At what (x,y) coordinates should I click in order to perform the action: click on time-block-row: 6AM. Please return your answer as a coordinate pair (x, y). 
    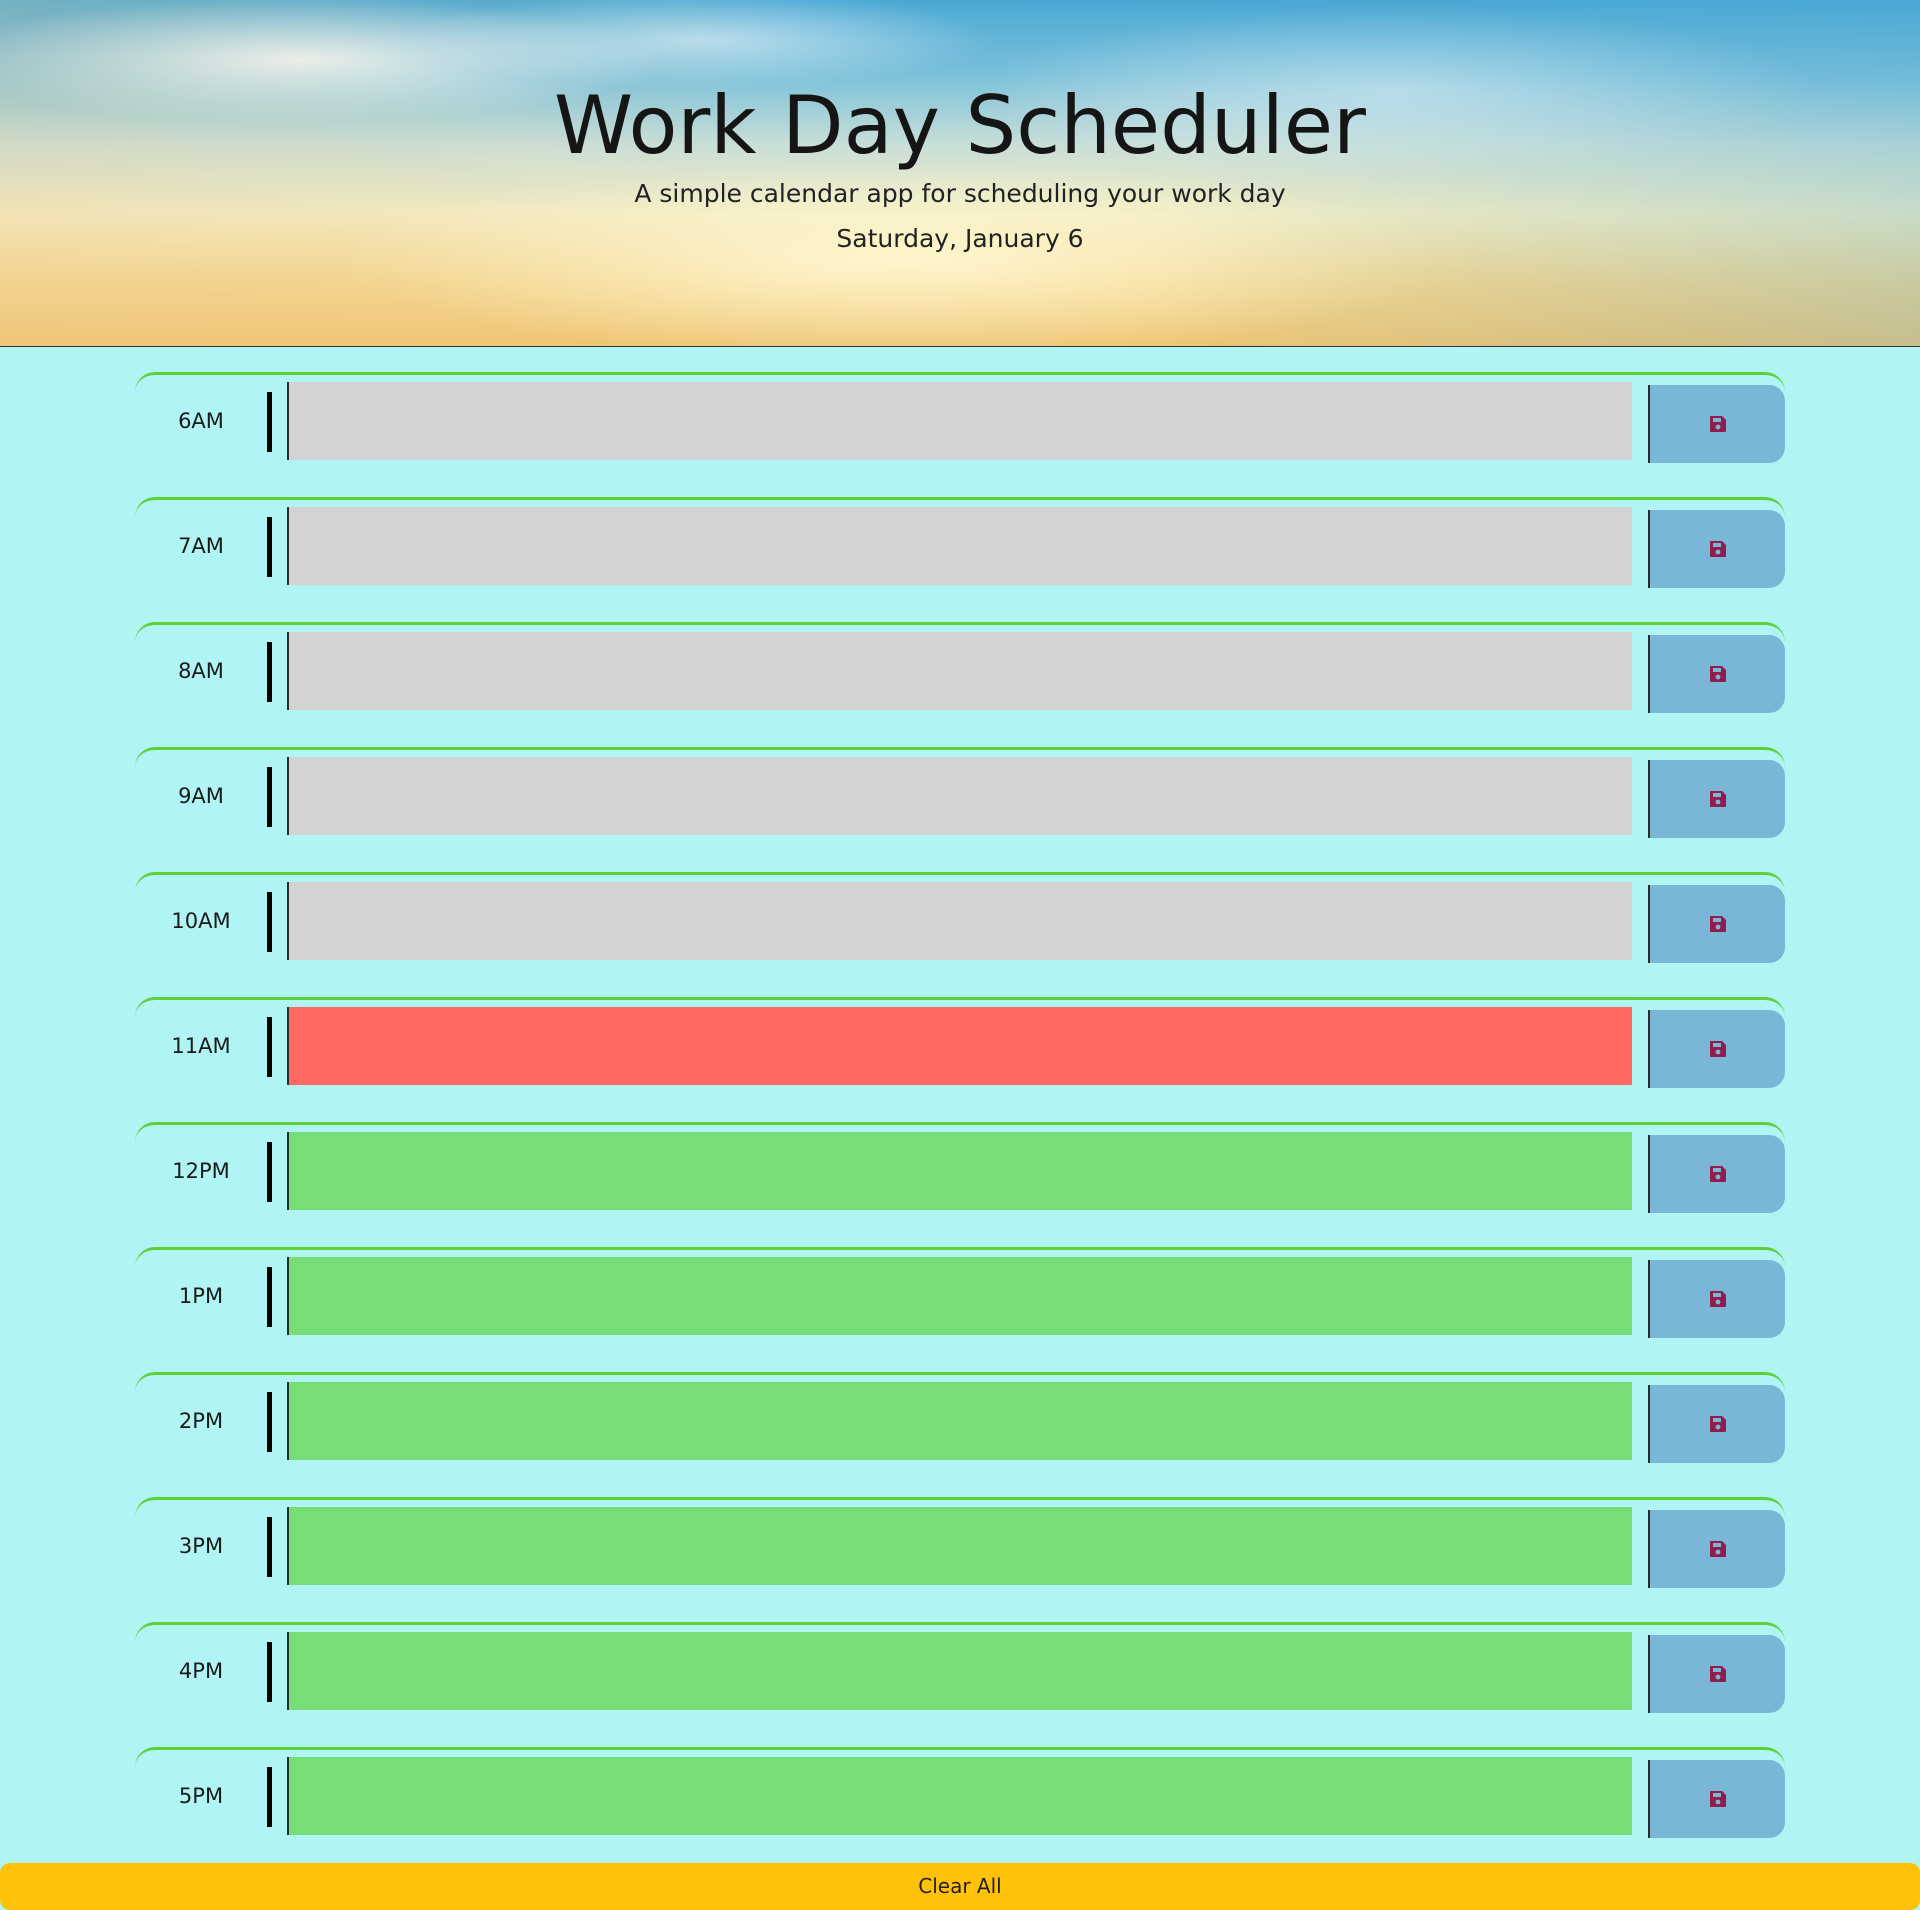
    Looking at the image, I should click on (960, 434).